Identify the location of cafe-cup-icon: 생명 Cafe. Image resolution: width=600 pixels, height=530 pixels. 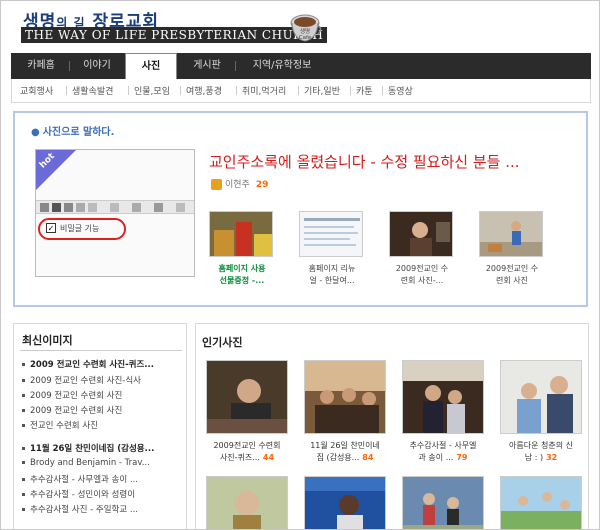
(306, 27).